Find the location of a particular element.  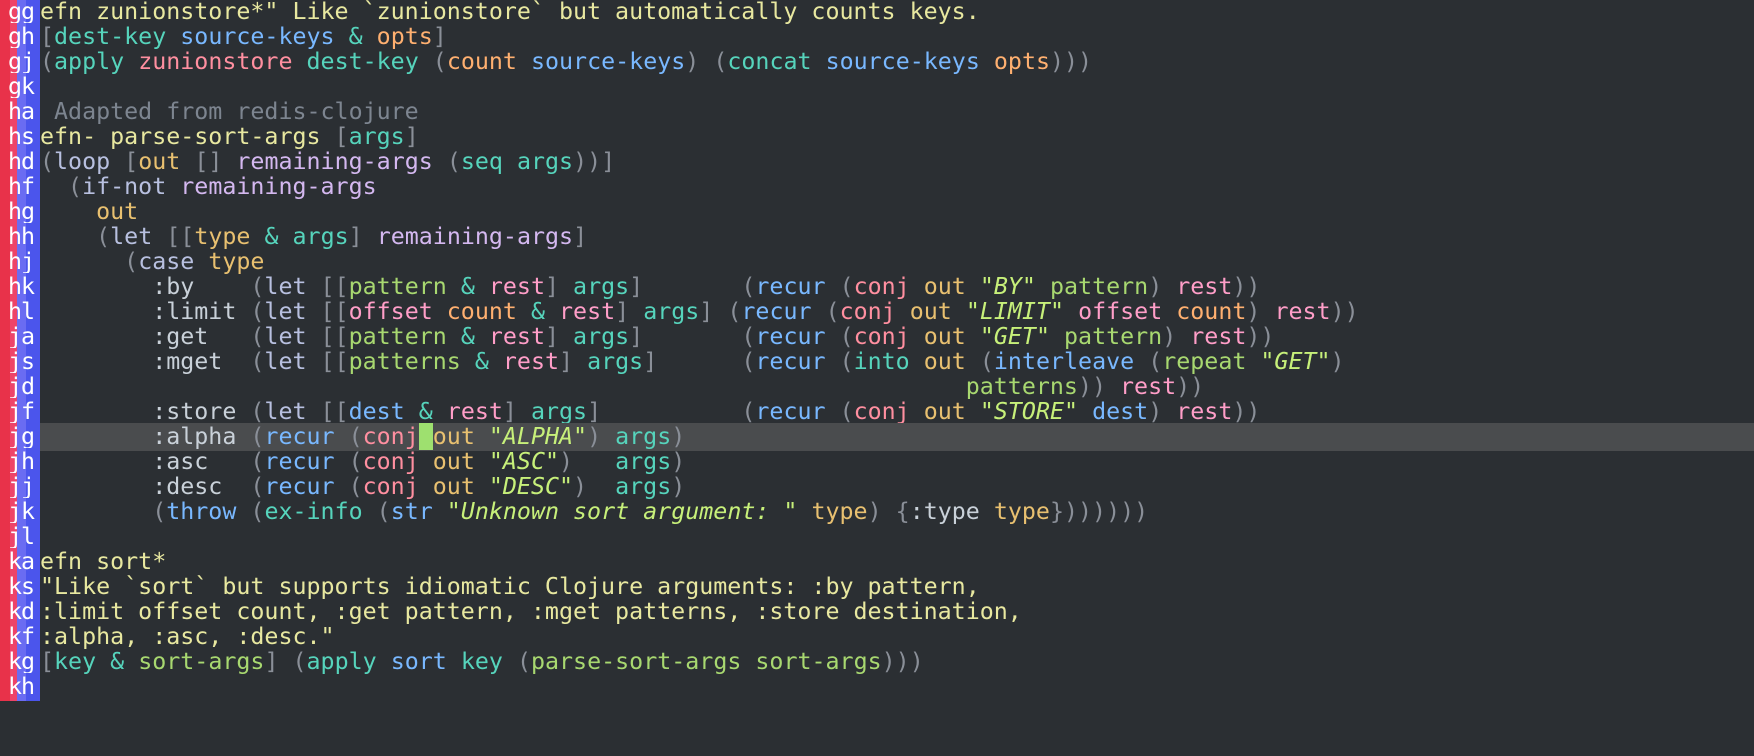

code-text: Adapted from redis-clojure is located at coordinates (229, 112).